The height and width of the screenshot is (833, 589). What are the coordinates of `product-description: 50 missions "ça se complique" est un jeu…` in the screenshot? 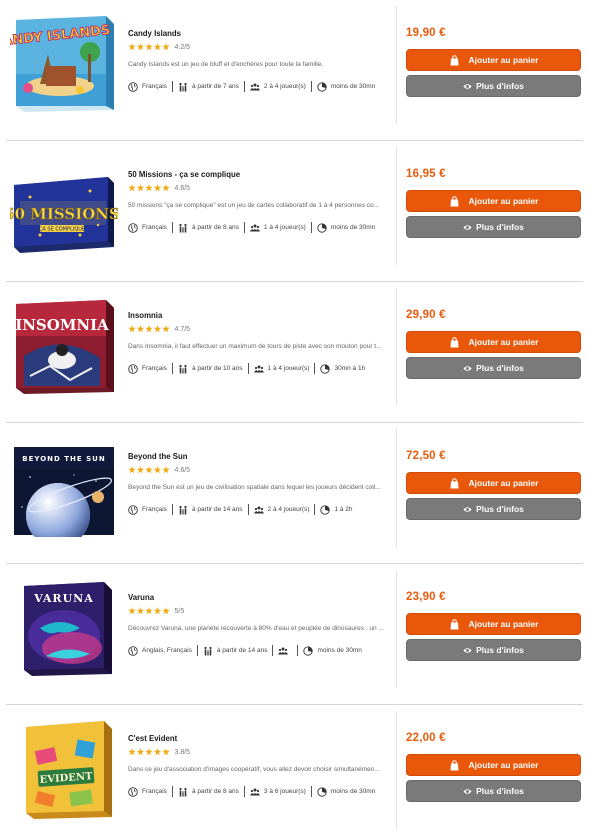 It's located at (254, 205).